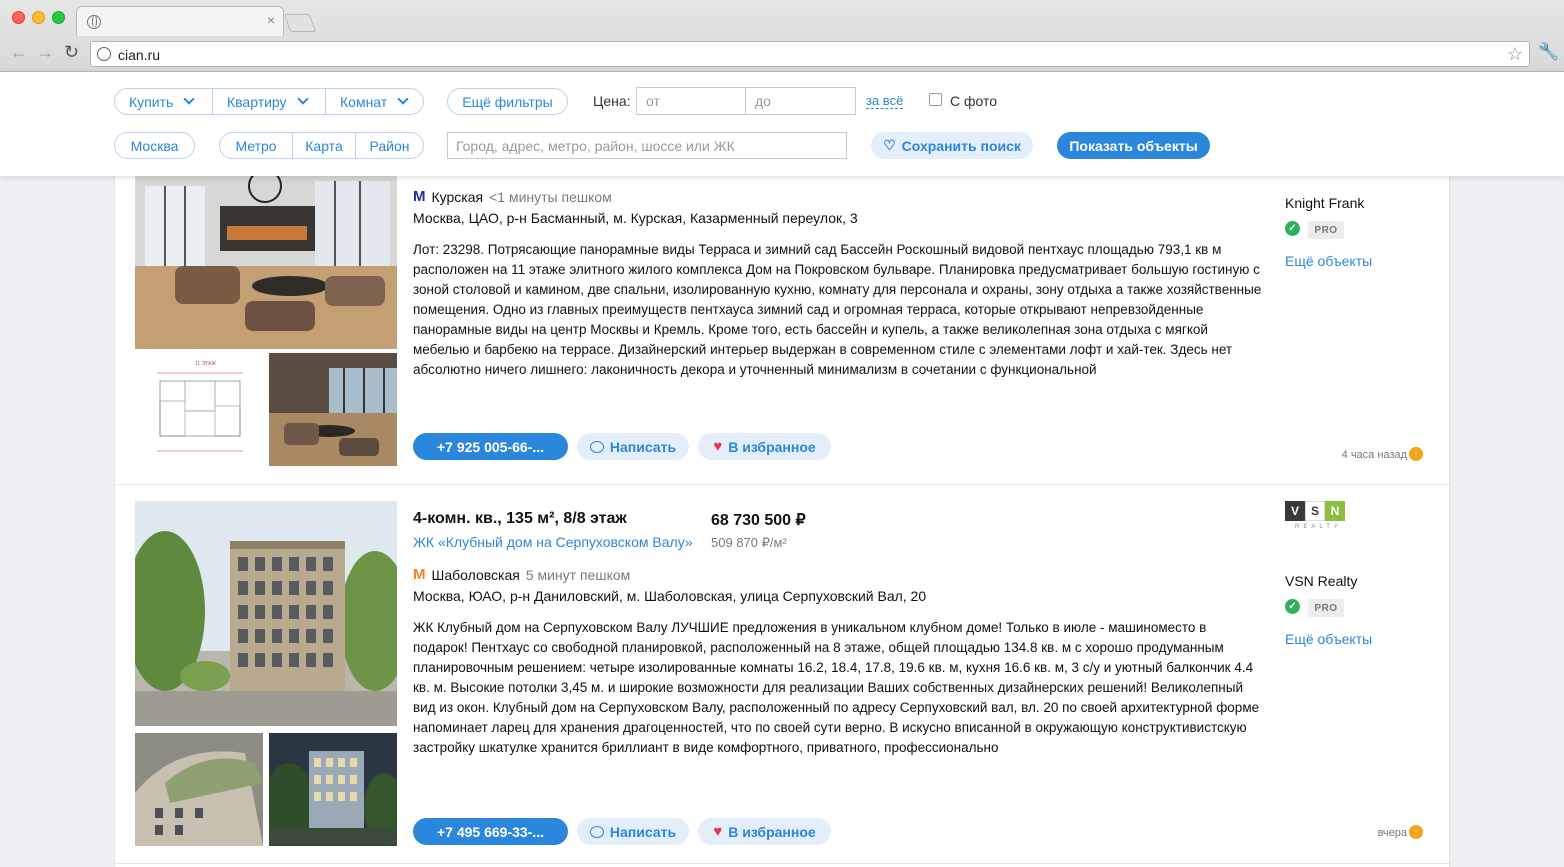 This screenshot has width=1564, height=867. I want to click on metro-walk-time: 5 минут пешком, so click(578, 574).